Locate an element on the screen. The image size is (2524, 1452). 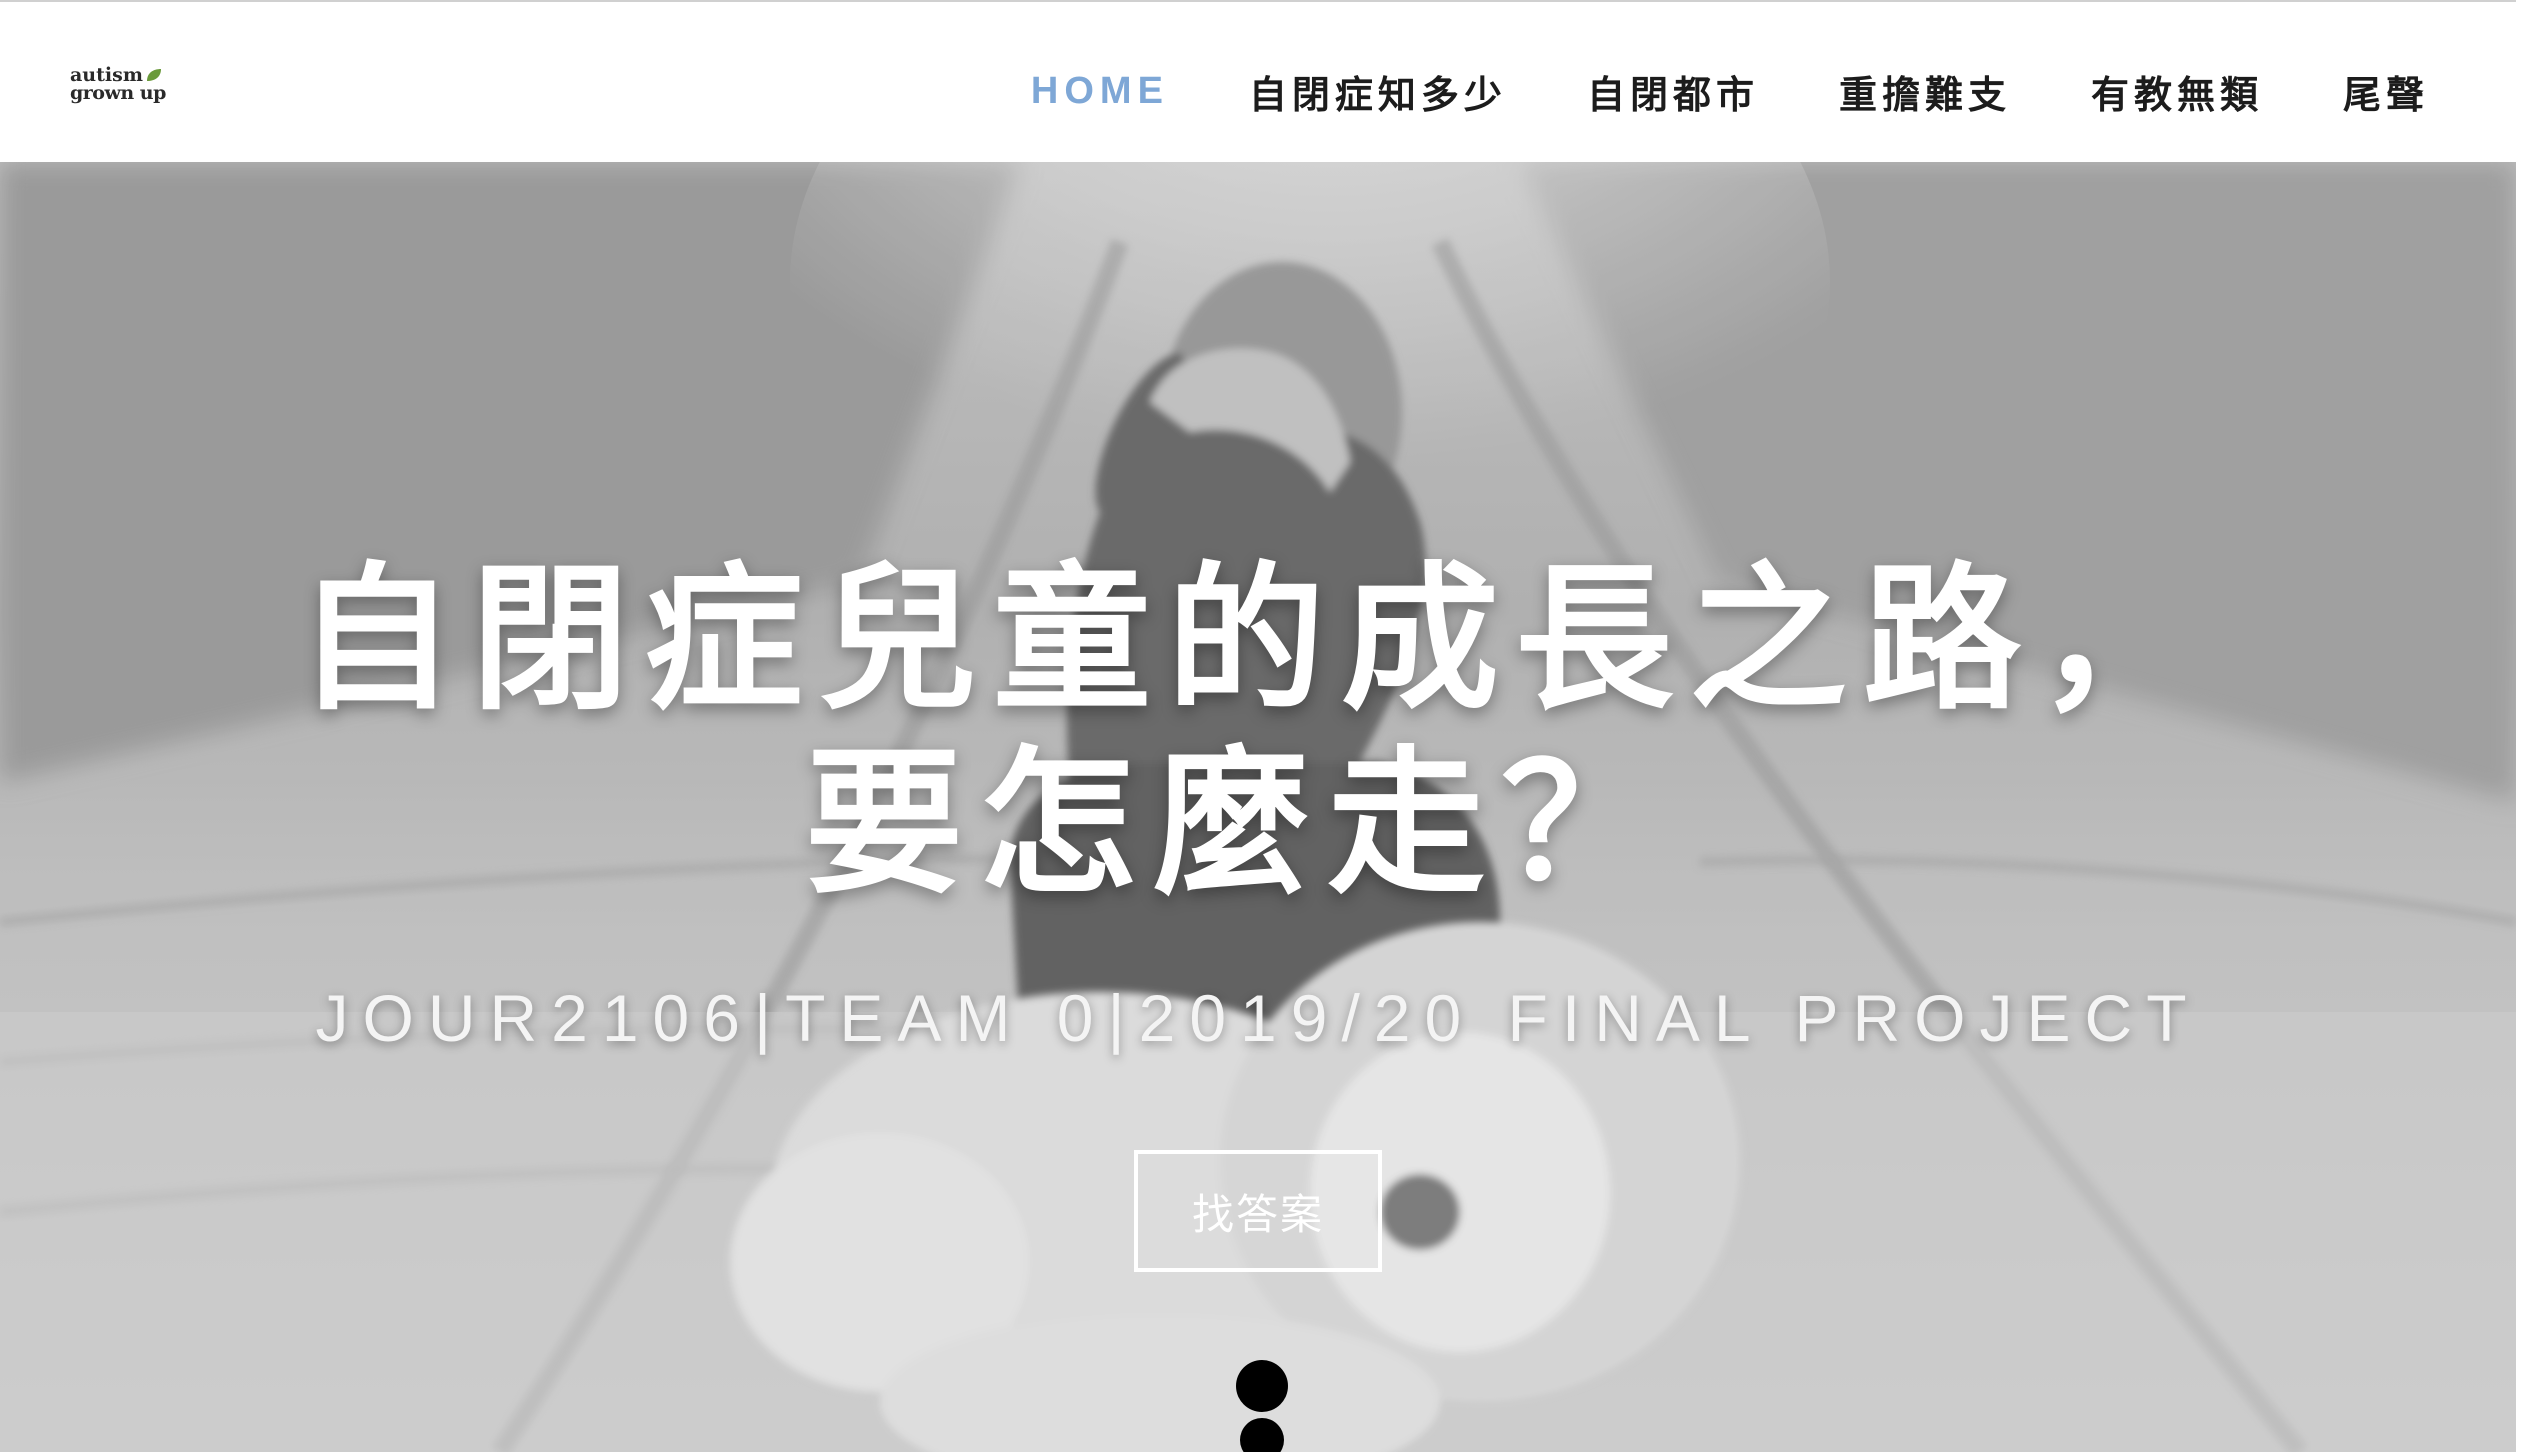
site-logo: autism grown up is located at coordinates (118, 85).